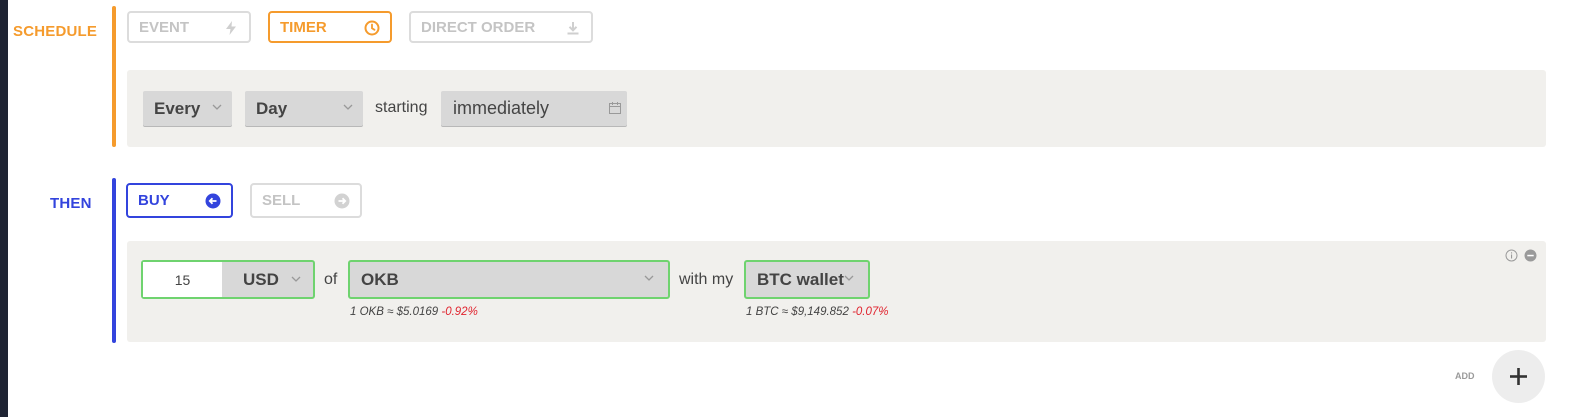 Image resolution: width=1573 pixels, height=417 pixels. I want to click on remove-icon, so click(1530, 255).